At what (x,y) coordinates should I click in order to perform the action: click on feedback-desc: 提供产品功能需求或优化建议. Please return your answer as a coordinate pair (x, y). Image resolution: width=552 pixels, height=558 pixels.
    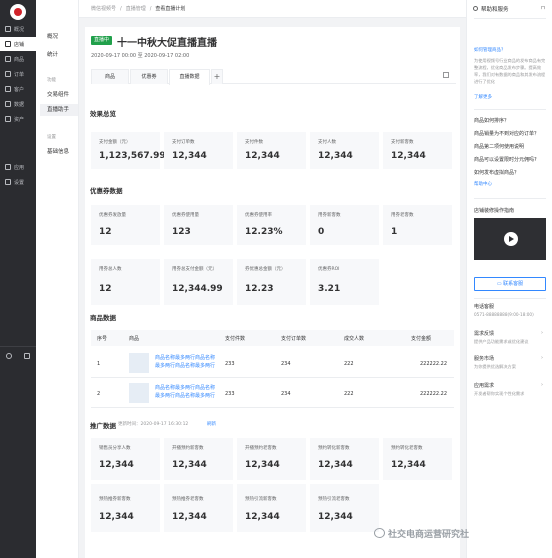
    Looking at the image, I should click on (501, 341).